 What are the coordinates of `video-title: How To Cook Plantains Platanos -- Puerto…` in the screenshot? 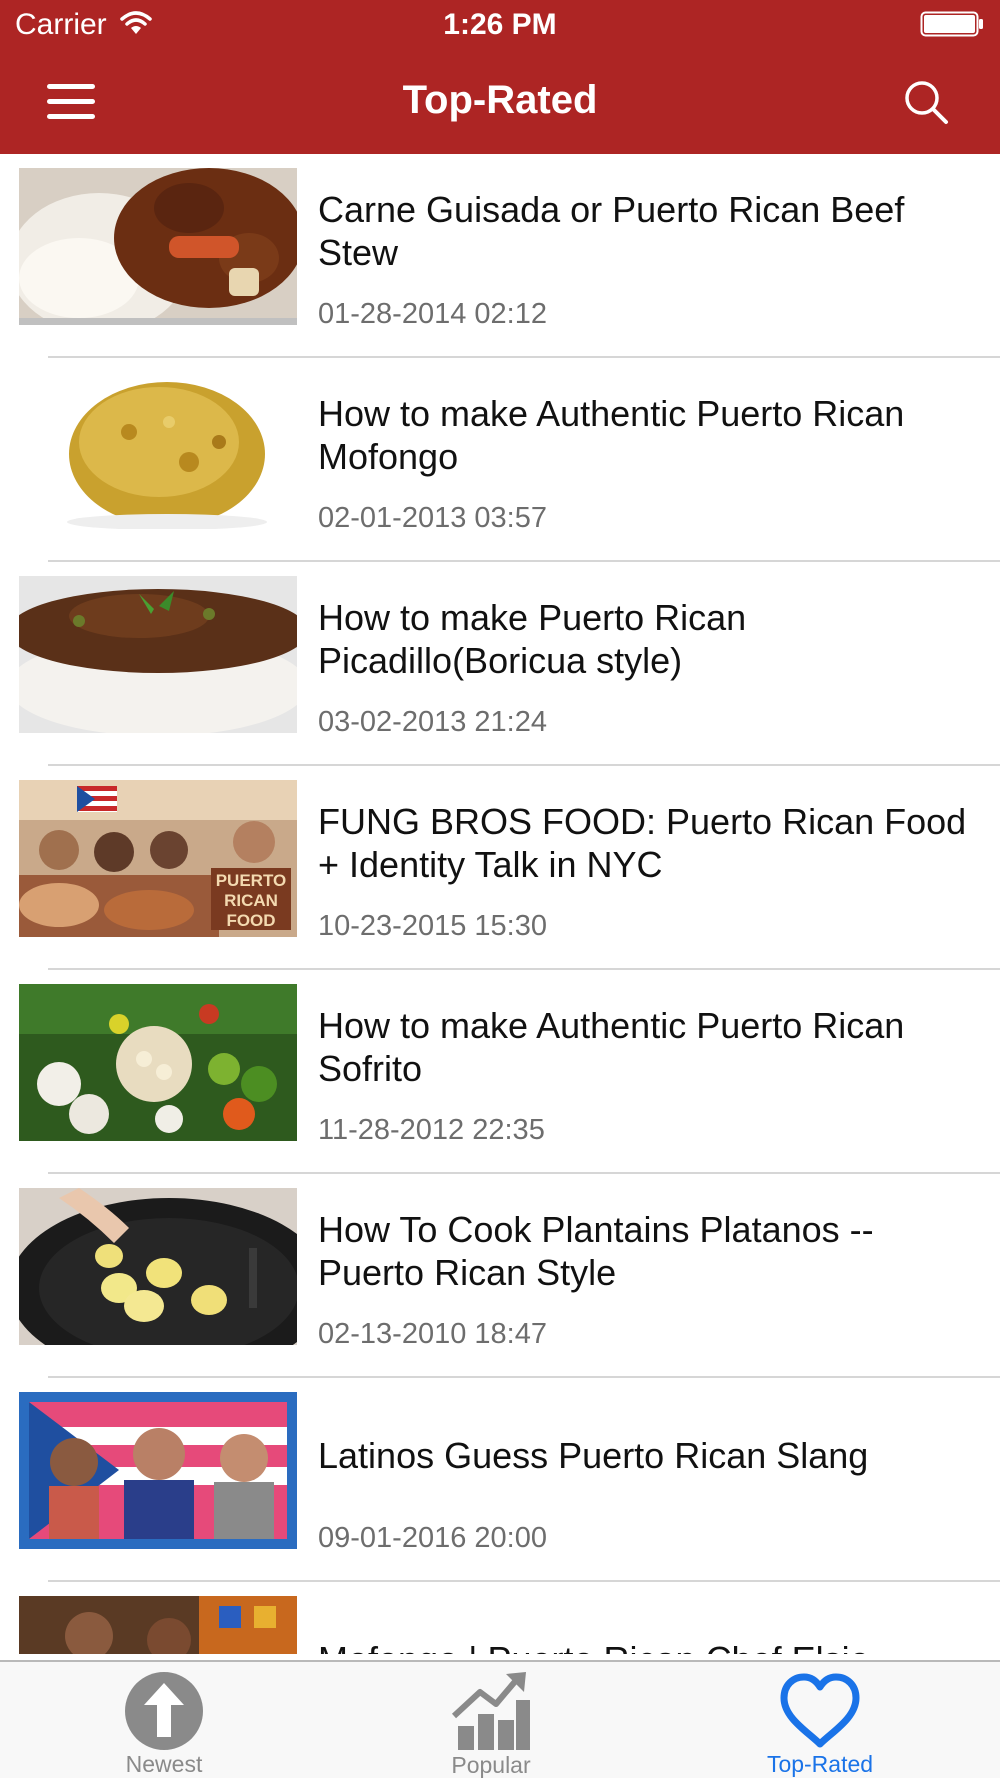 It's located at (596, 1251).